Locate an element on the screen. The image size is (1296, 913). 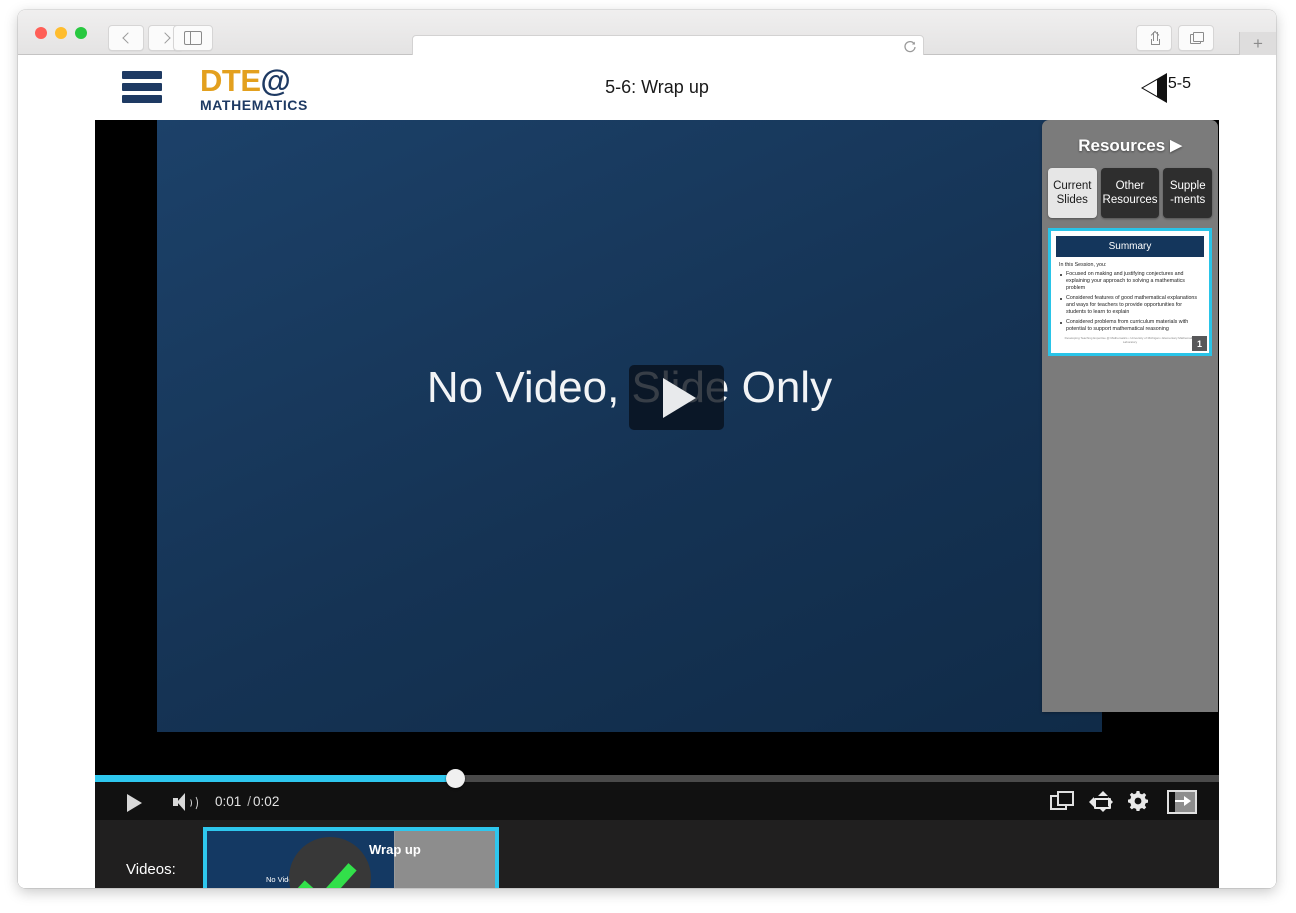
tab-supplements: Supple -ments is located at coordinates (1187, 193).